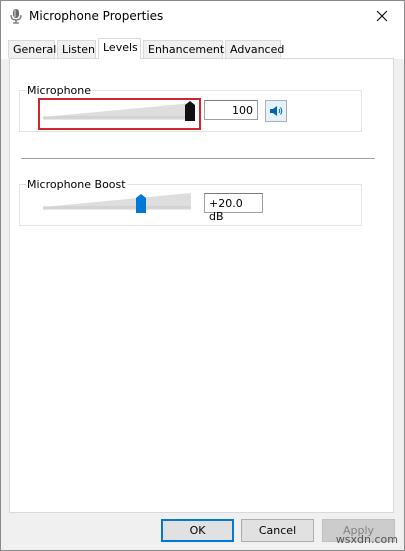 The width and height of the screenshot is (405, 551). What do you see at coordinates (96, 16) in the screenshot?
I see `window-title: Microphone Properties` at bounding box center [96, 16].